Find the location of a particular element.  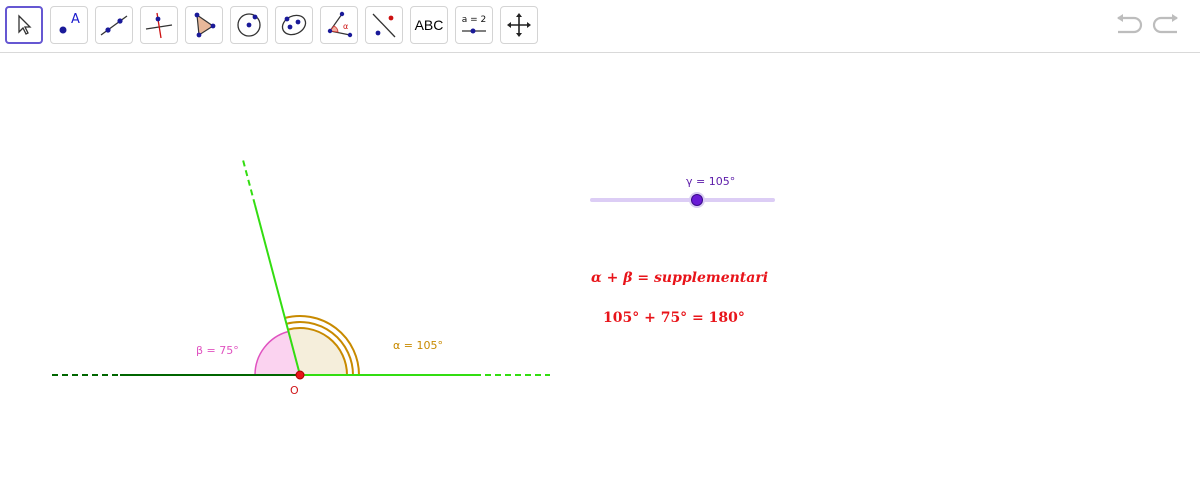

point-o is located at coordinates (300, 375).